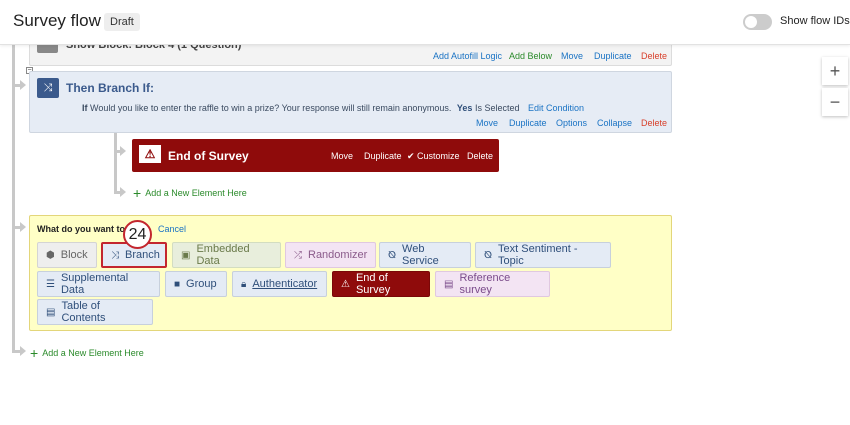  What do you see at coordinates (438, 156) in the screenshot?
I see `customize-label: Customize` at bounding box center [438, 156].